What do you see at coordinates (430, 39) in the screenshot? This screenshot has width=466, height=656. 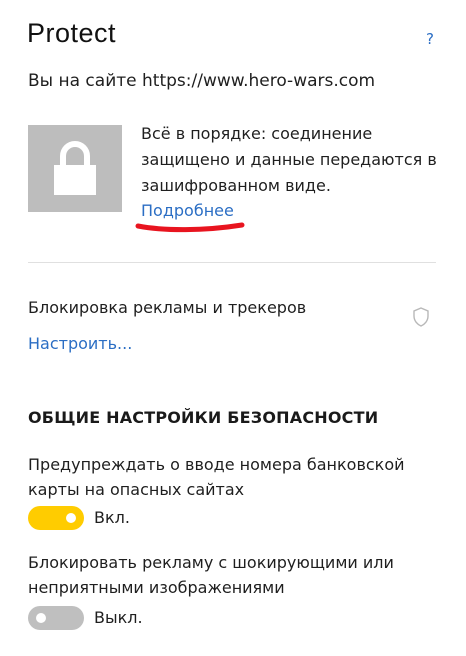 I see `help-link: ?` at bounding box center [430, 39].